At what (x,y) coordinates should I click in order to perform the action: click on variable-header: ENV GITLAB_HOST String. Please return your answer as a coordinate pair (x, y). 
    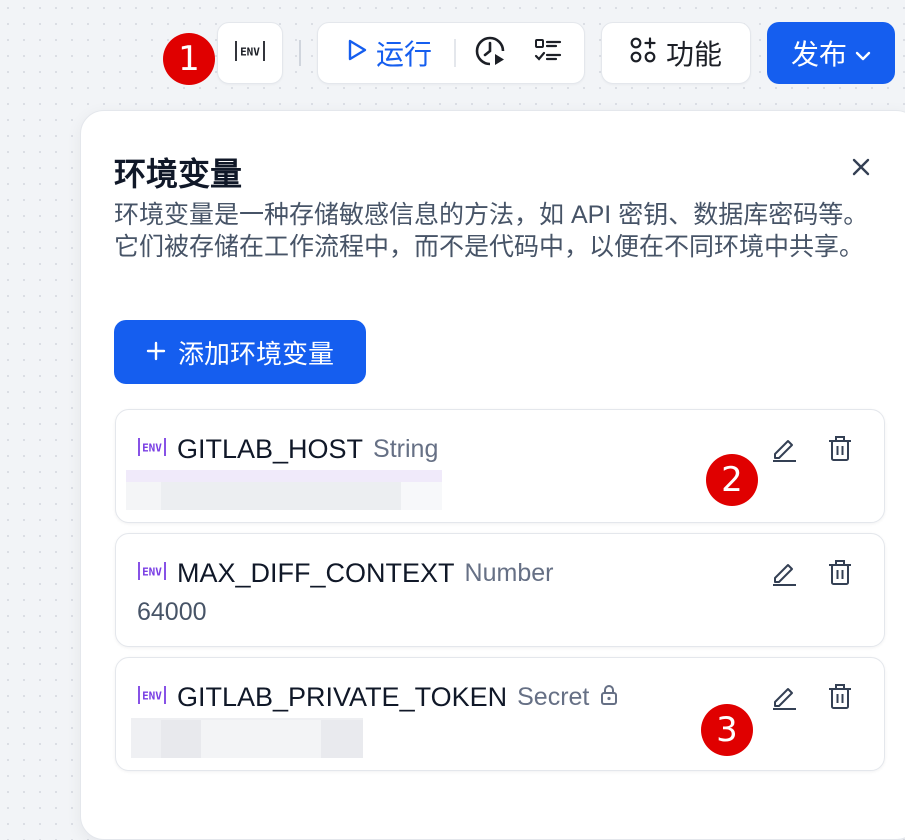
    Looking at the image, I should click on (287, 449).